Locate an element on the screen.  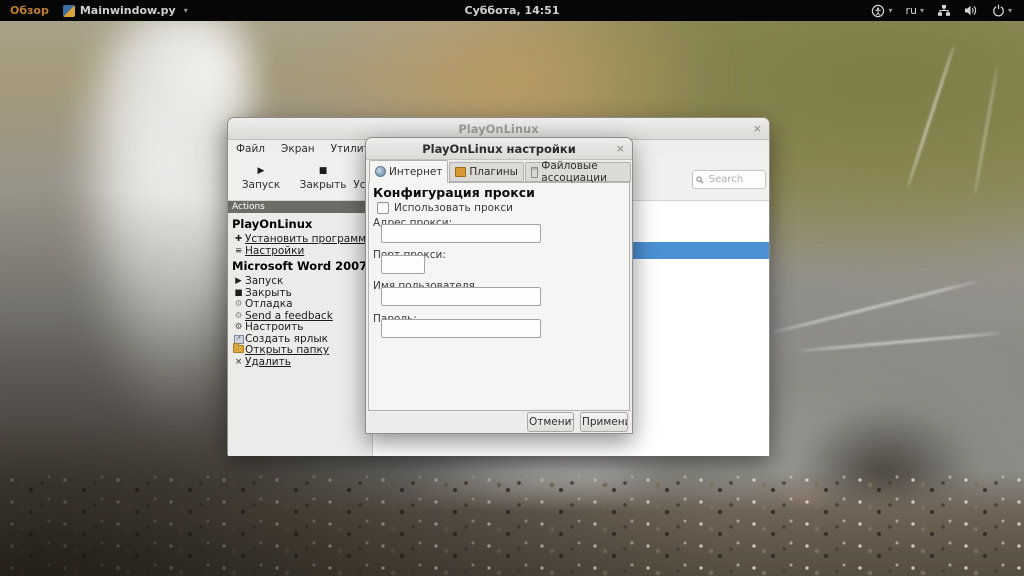
proxy-username-field is located at coordinates (461, 296).